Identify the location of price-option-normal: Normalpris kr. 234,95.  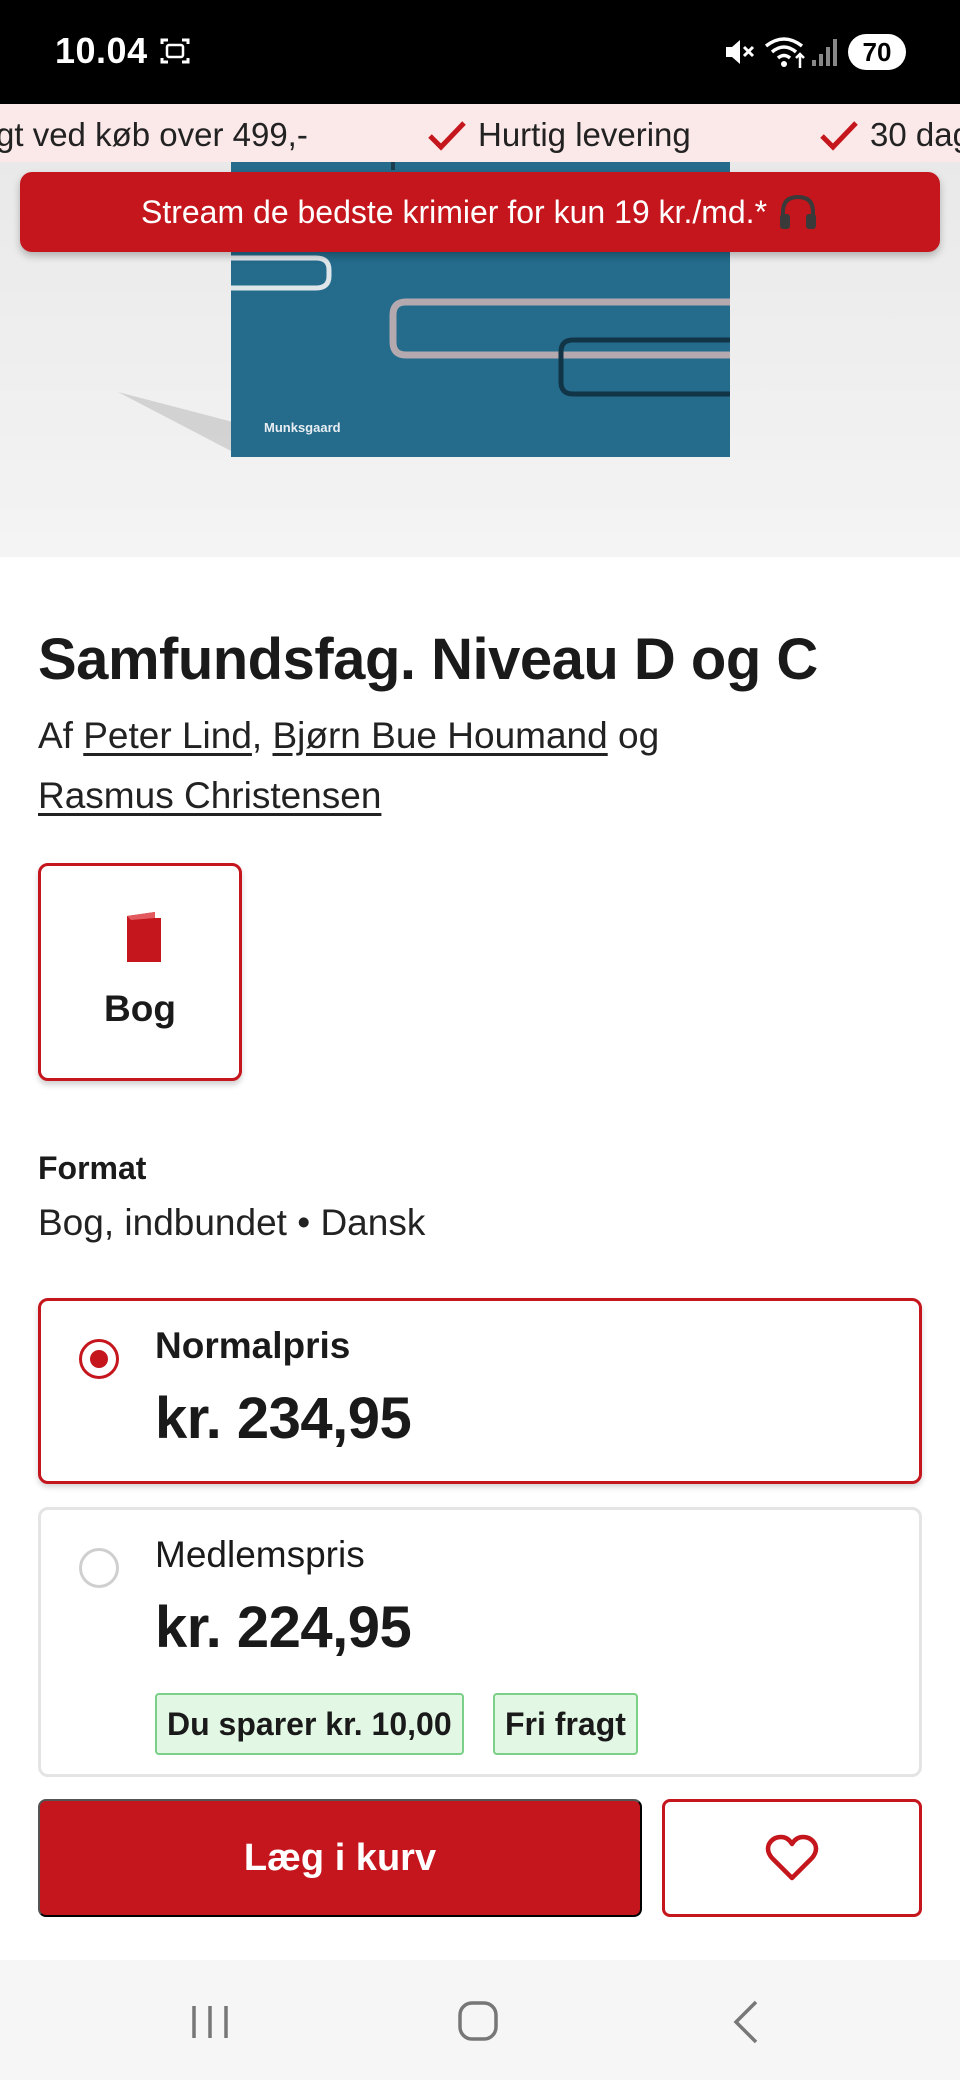
(480, 1391).